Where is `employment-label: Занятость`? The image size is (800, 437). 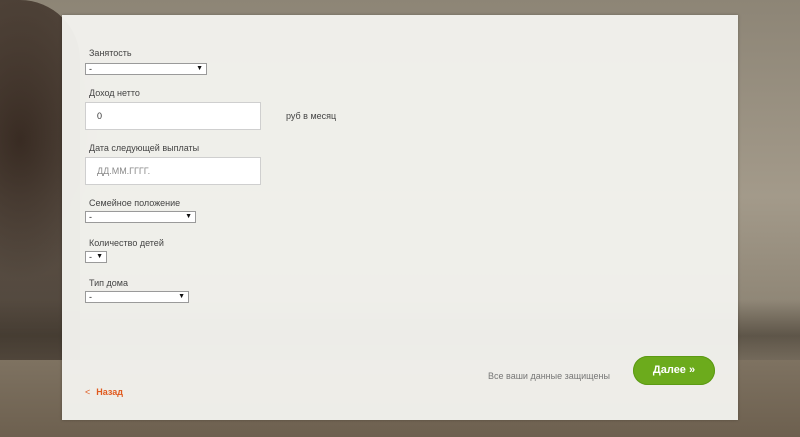 employment-label: Занятость is located at coordinates (110, 53).